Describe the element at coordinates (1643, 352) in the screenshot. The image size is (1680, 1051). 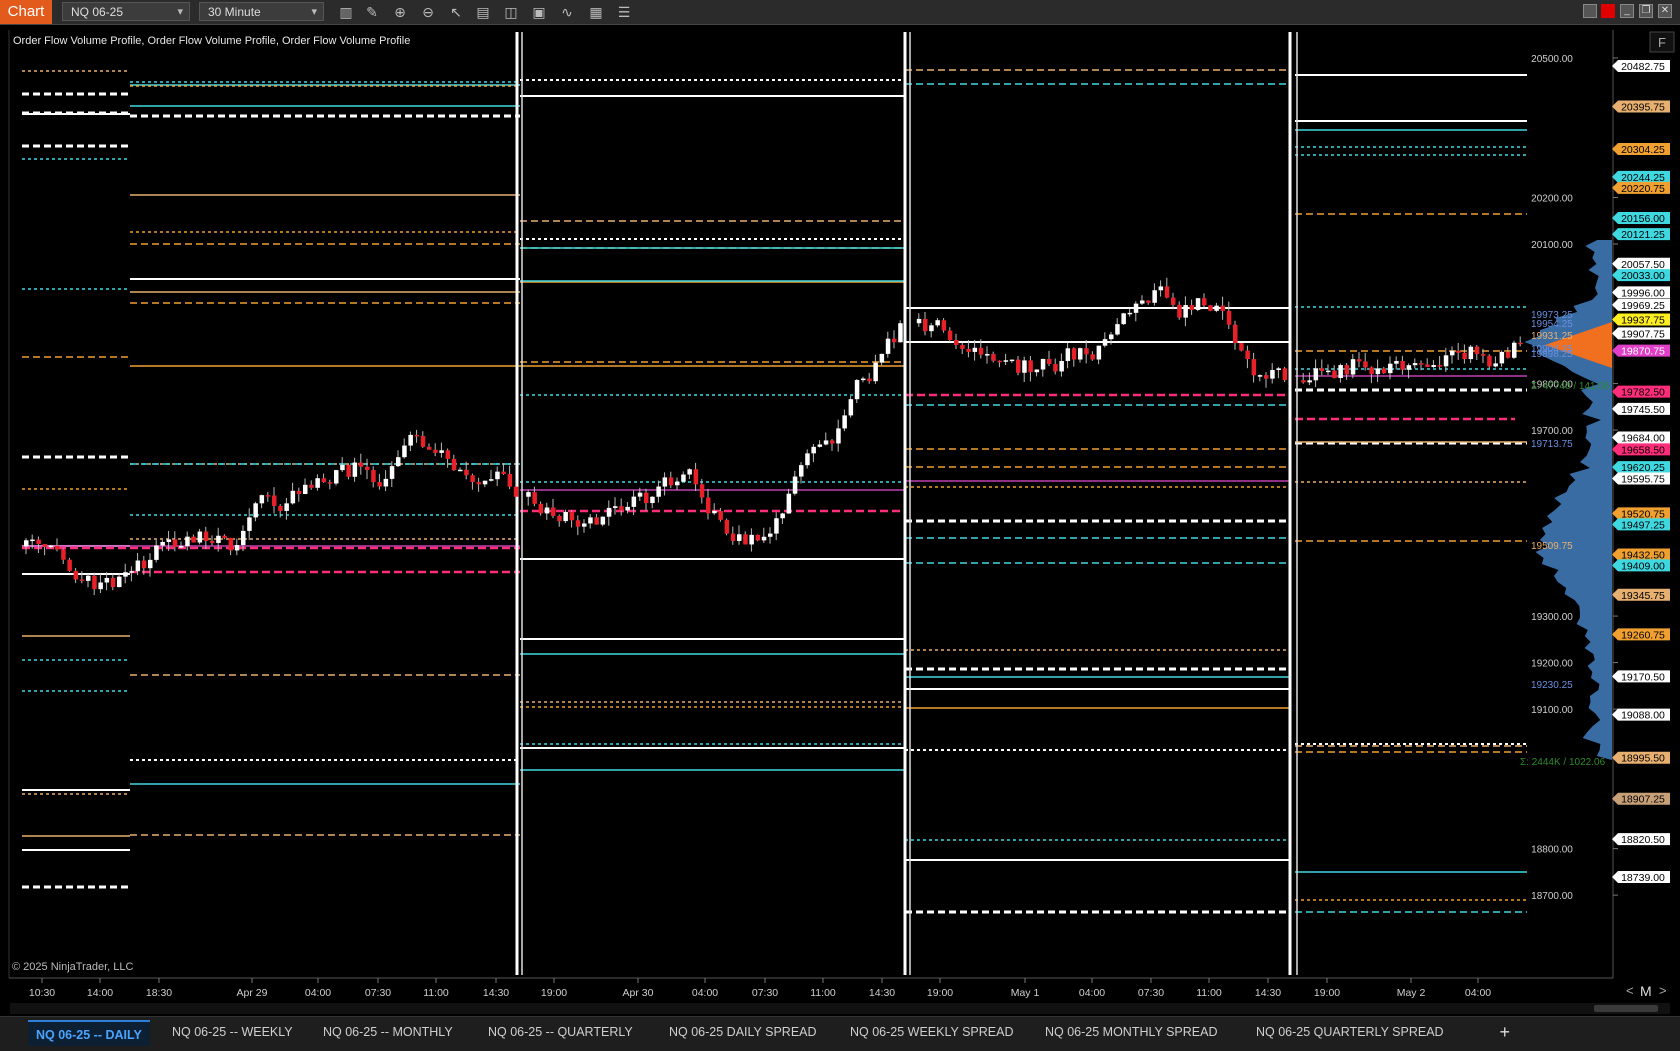
I see `price-marker-label: 19870.75` at that location.